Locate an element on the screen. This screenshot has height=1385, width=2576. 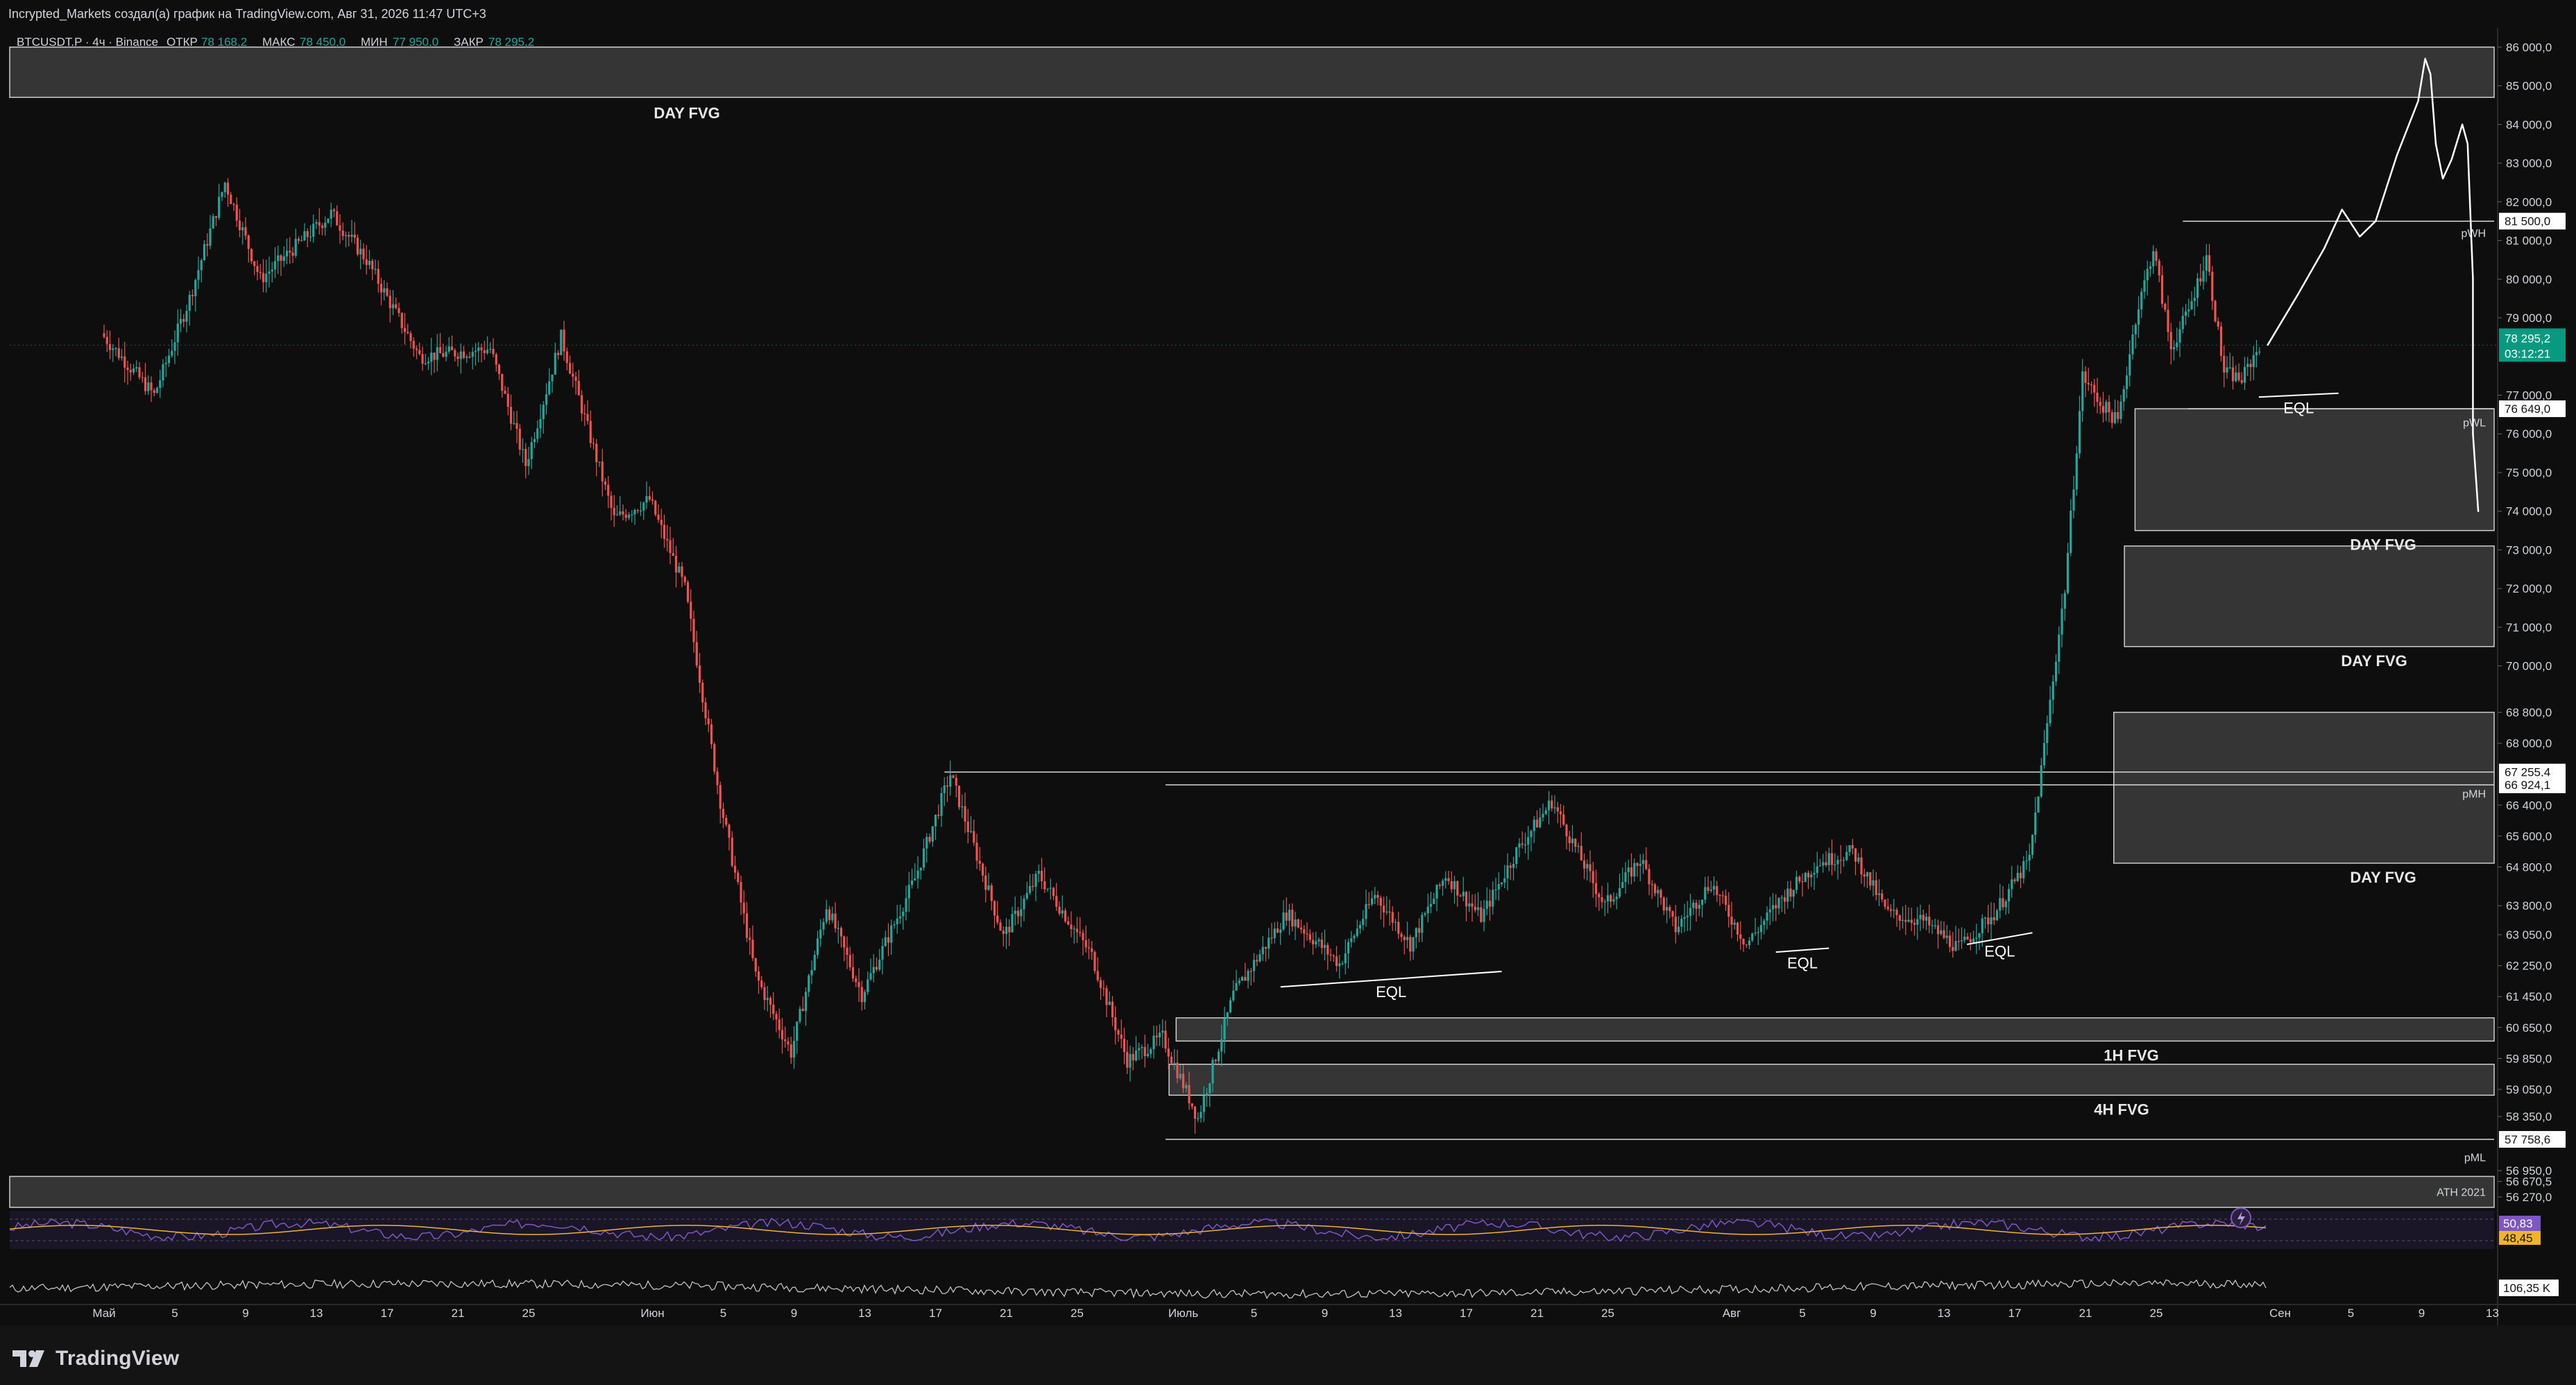
tradingview-logo: TradingView is located at coordinates (95, 1359).